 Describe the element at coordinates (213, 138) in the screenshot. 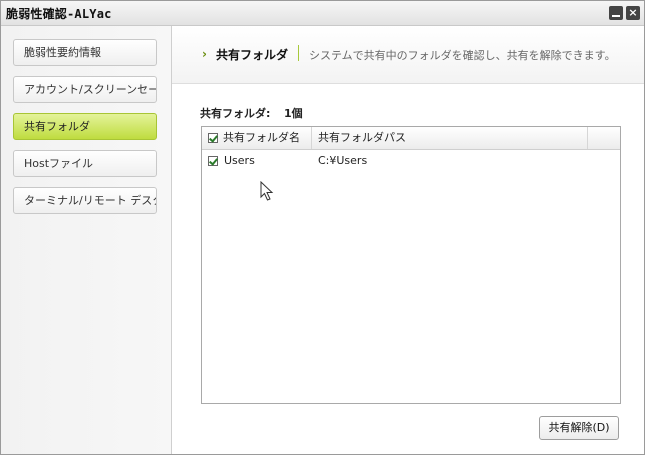

I see `select-all-checkbox` at that location.